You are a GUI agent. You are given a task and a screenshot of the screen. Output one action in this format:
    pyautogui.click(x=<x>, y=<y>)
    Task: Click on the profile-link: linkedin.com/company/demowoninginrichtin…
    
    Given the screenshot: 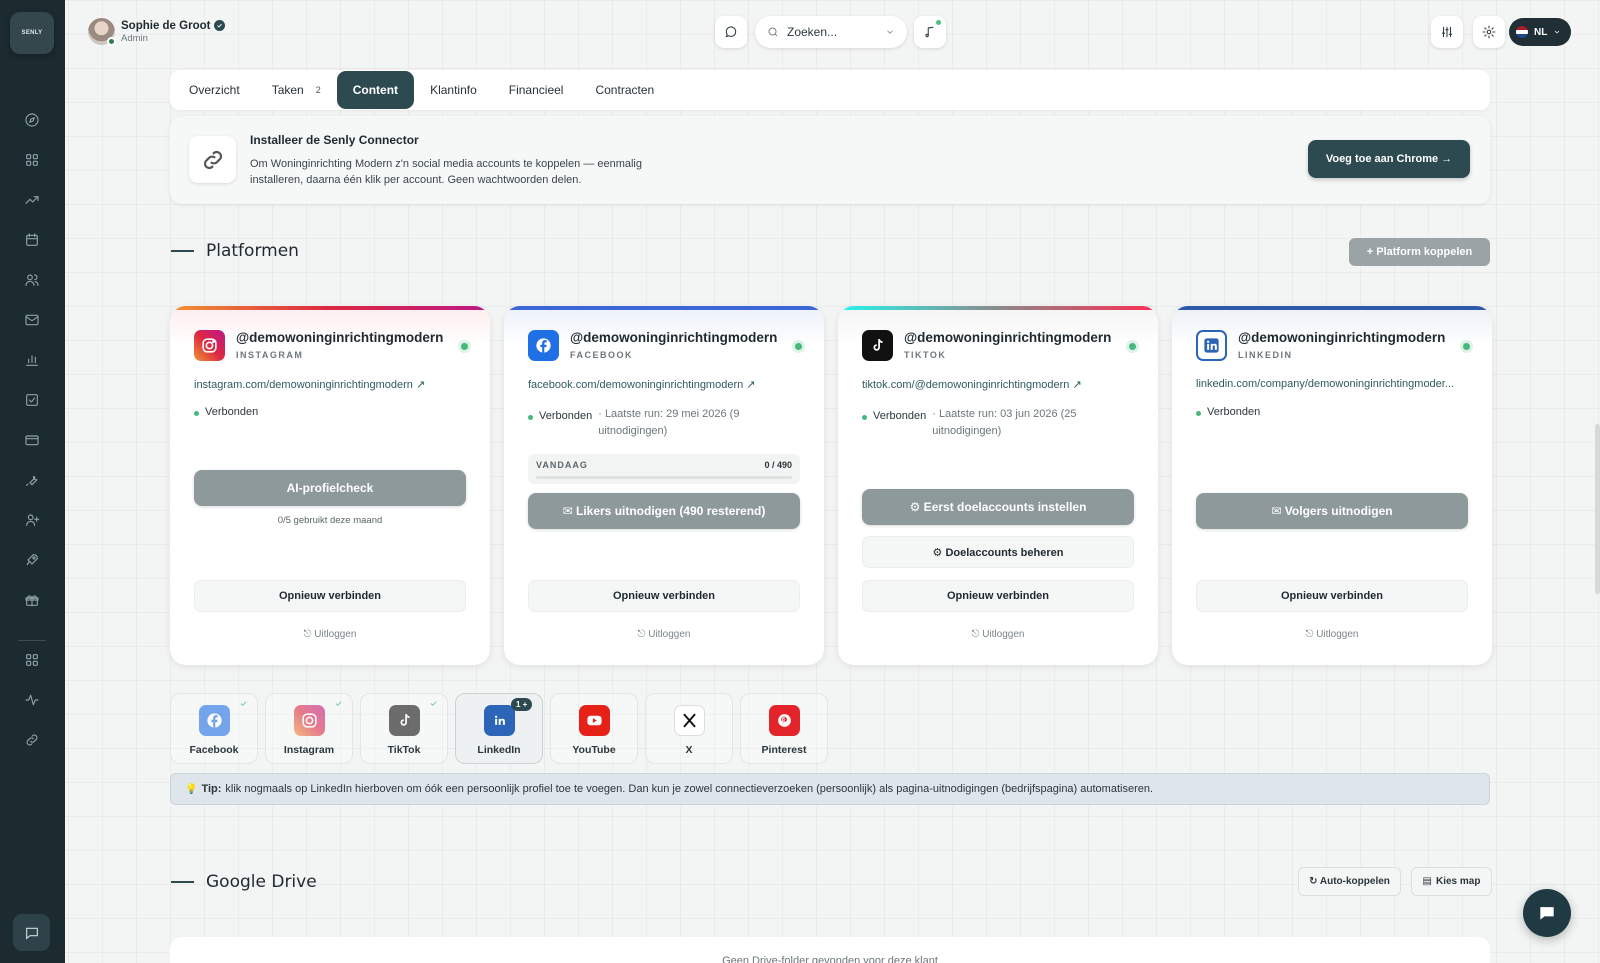 What is the action you would take?
    pyautogui.click(x=1334, y=384)
    